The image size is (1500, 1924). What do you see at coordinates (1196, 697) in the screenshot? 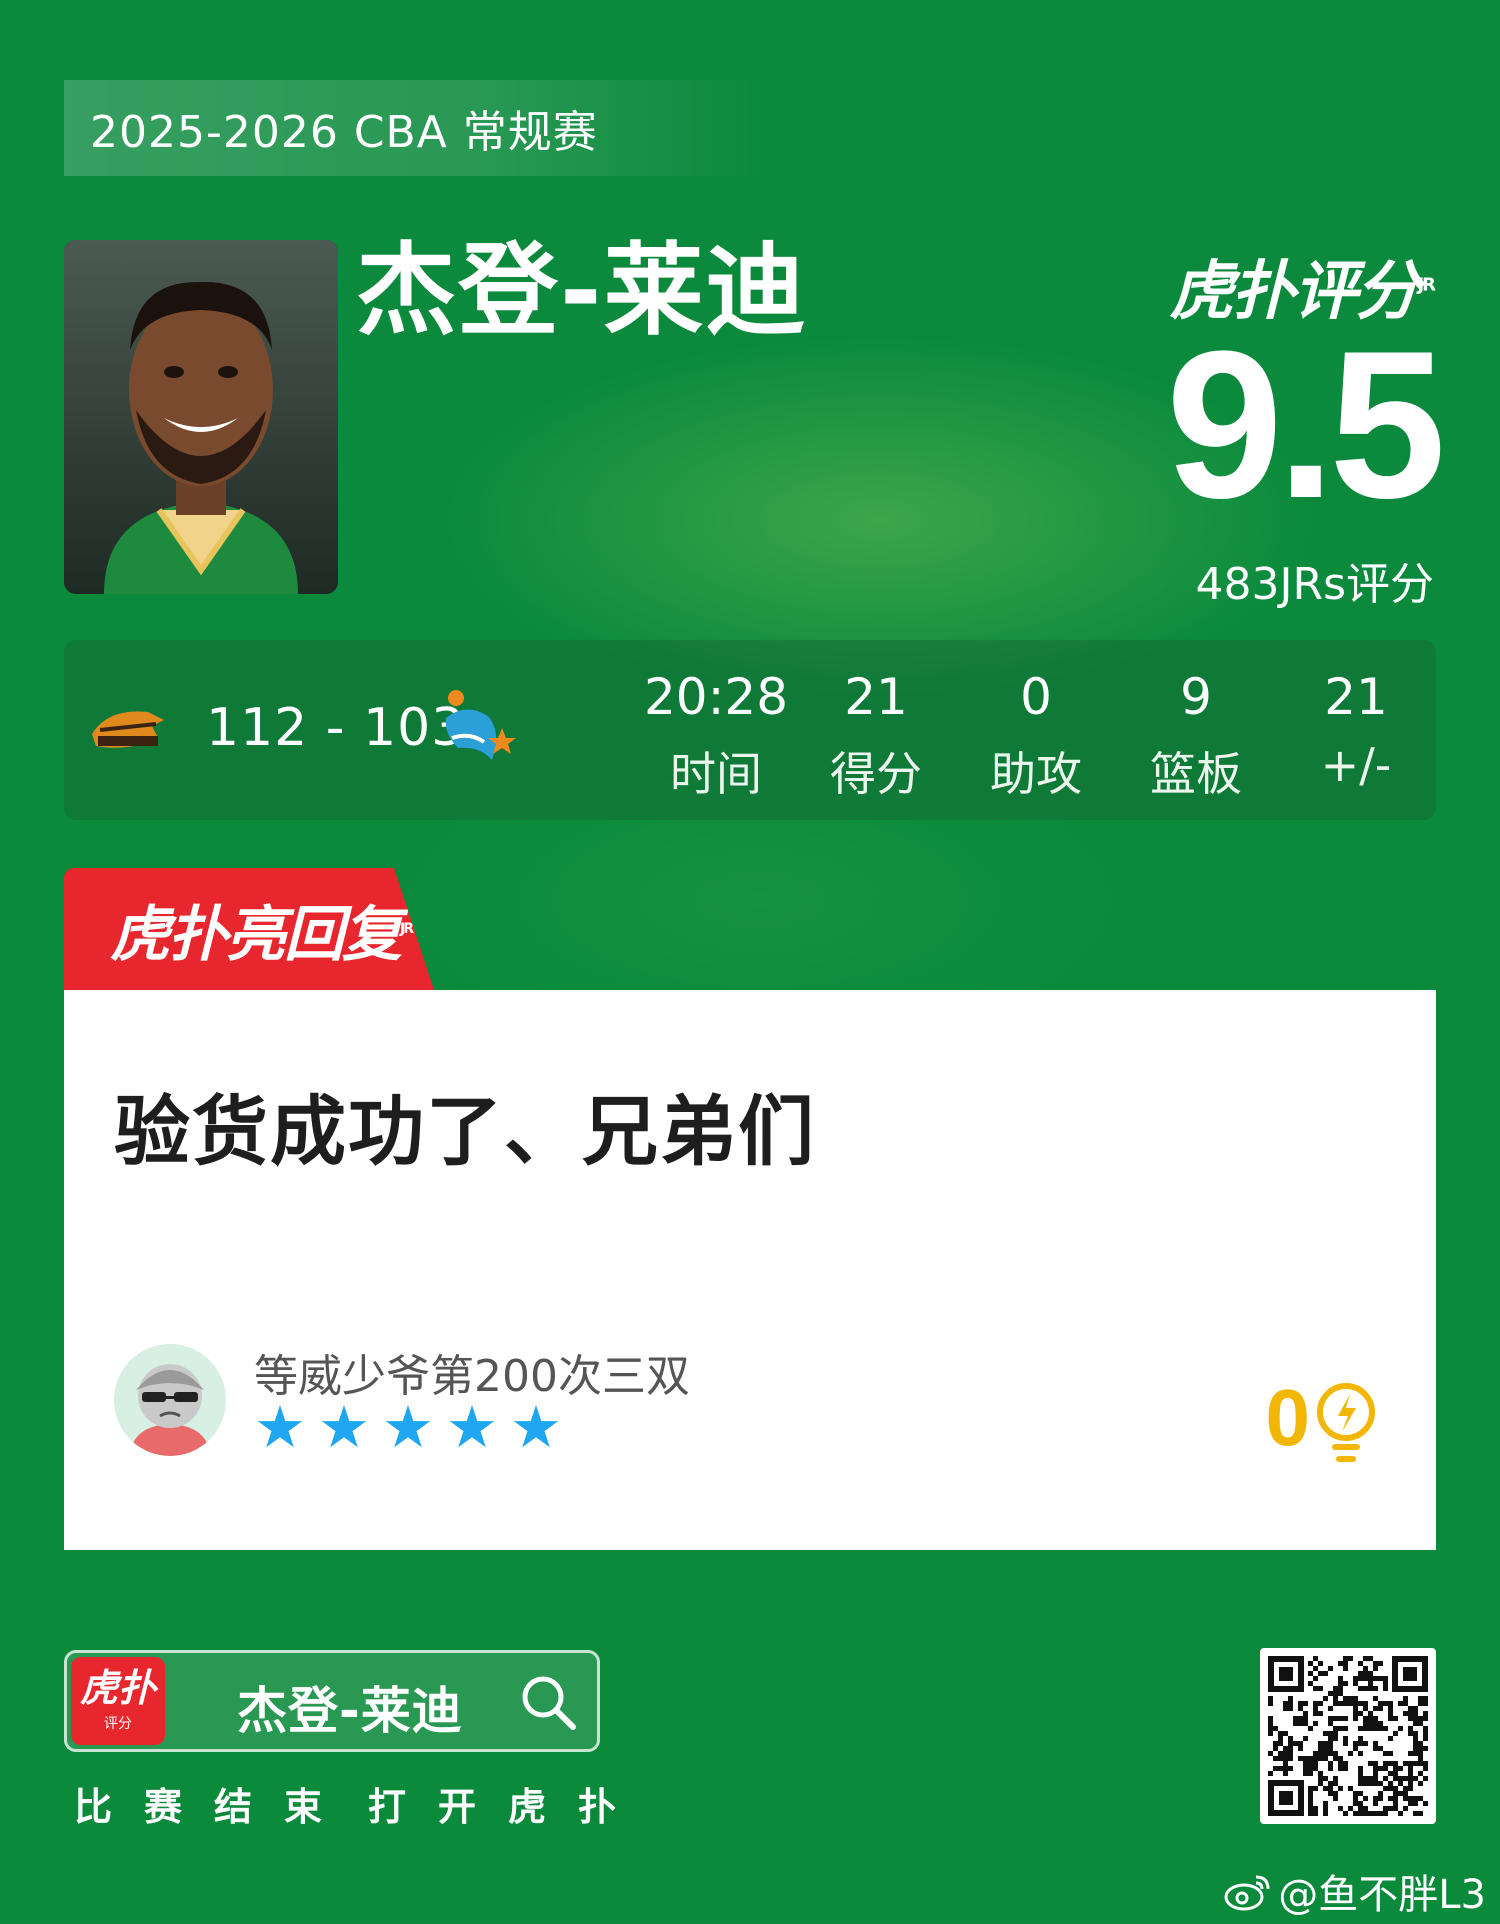
I see `stat-value: 9` at bounding box center [1196, 697].